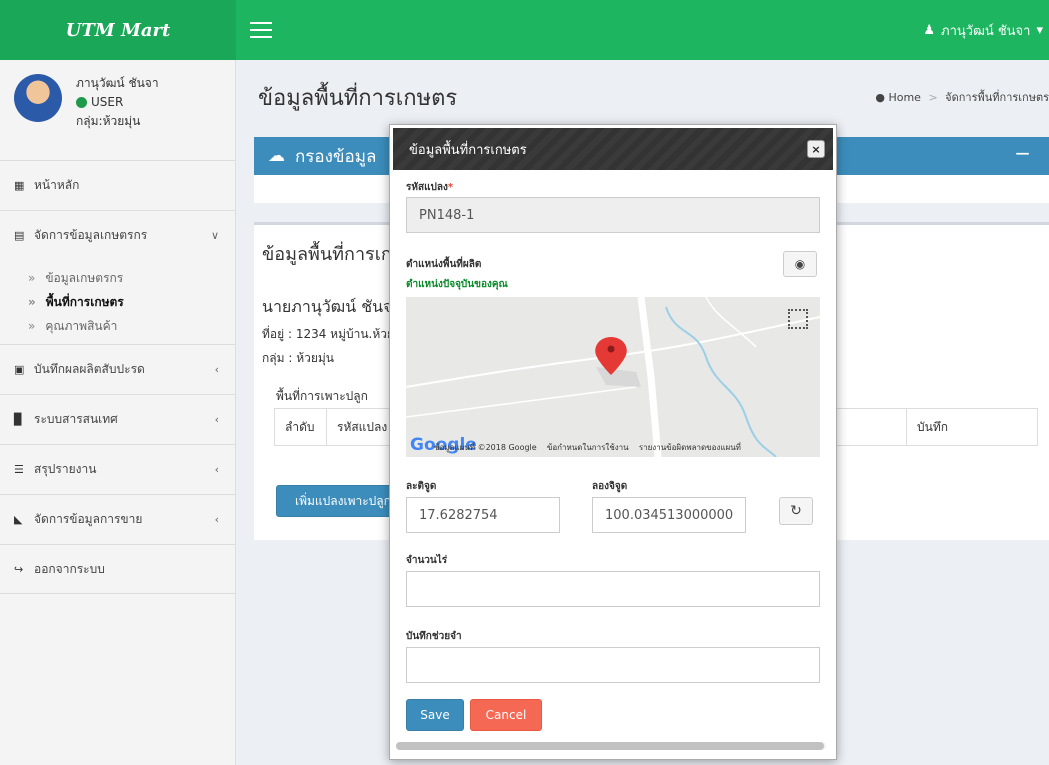  Describe the element at coordinates (117, 469) in the screenshot. I see `sidebar-item-report: ☰ สรุปรายงาน ‹` at that location.